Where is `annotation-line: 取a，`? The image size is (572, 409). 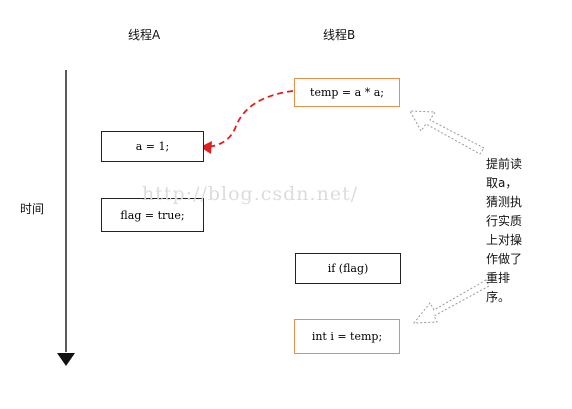 annotation-line: 取a， is located at coordinates (502, 183).